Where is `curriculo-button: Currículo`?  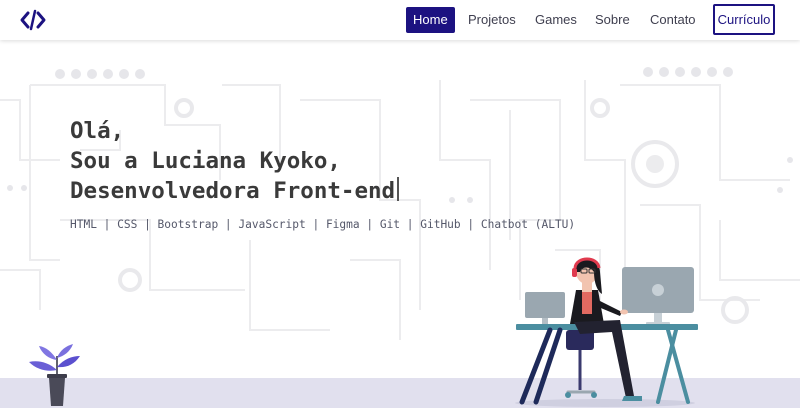 curriculo-button: Currículo is located at coordinates (744, 19).